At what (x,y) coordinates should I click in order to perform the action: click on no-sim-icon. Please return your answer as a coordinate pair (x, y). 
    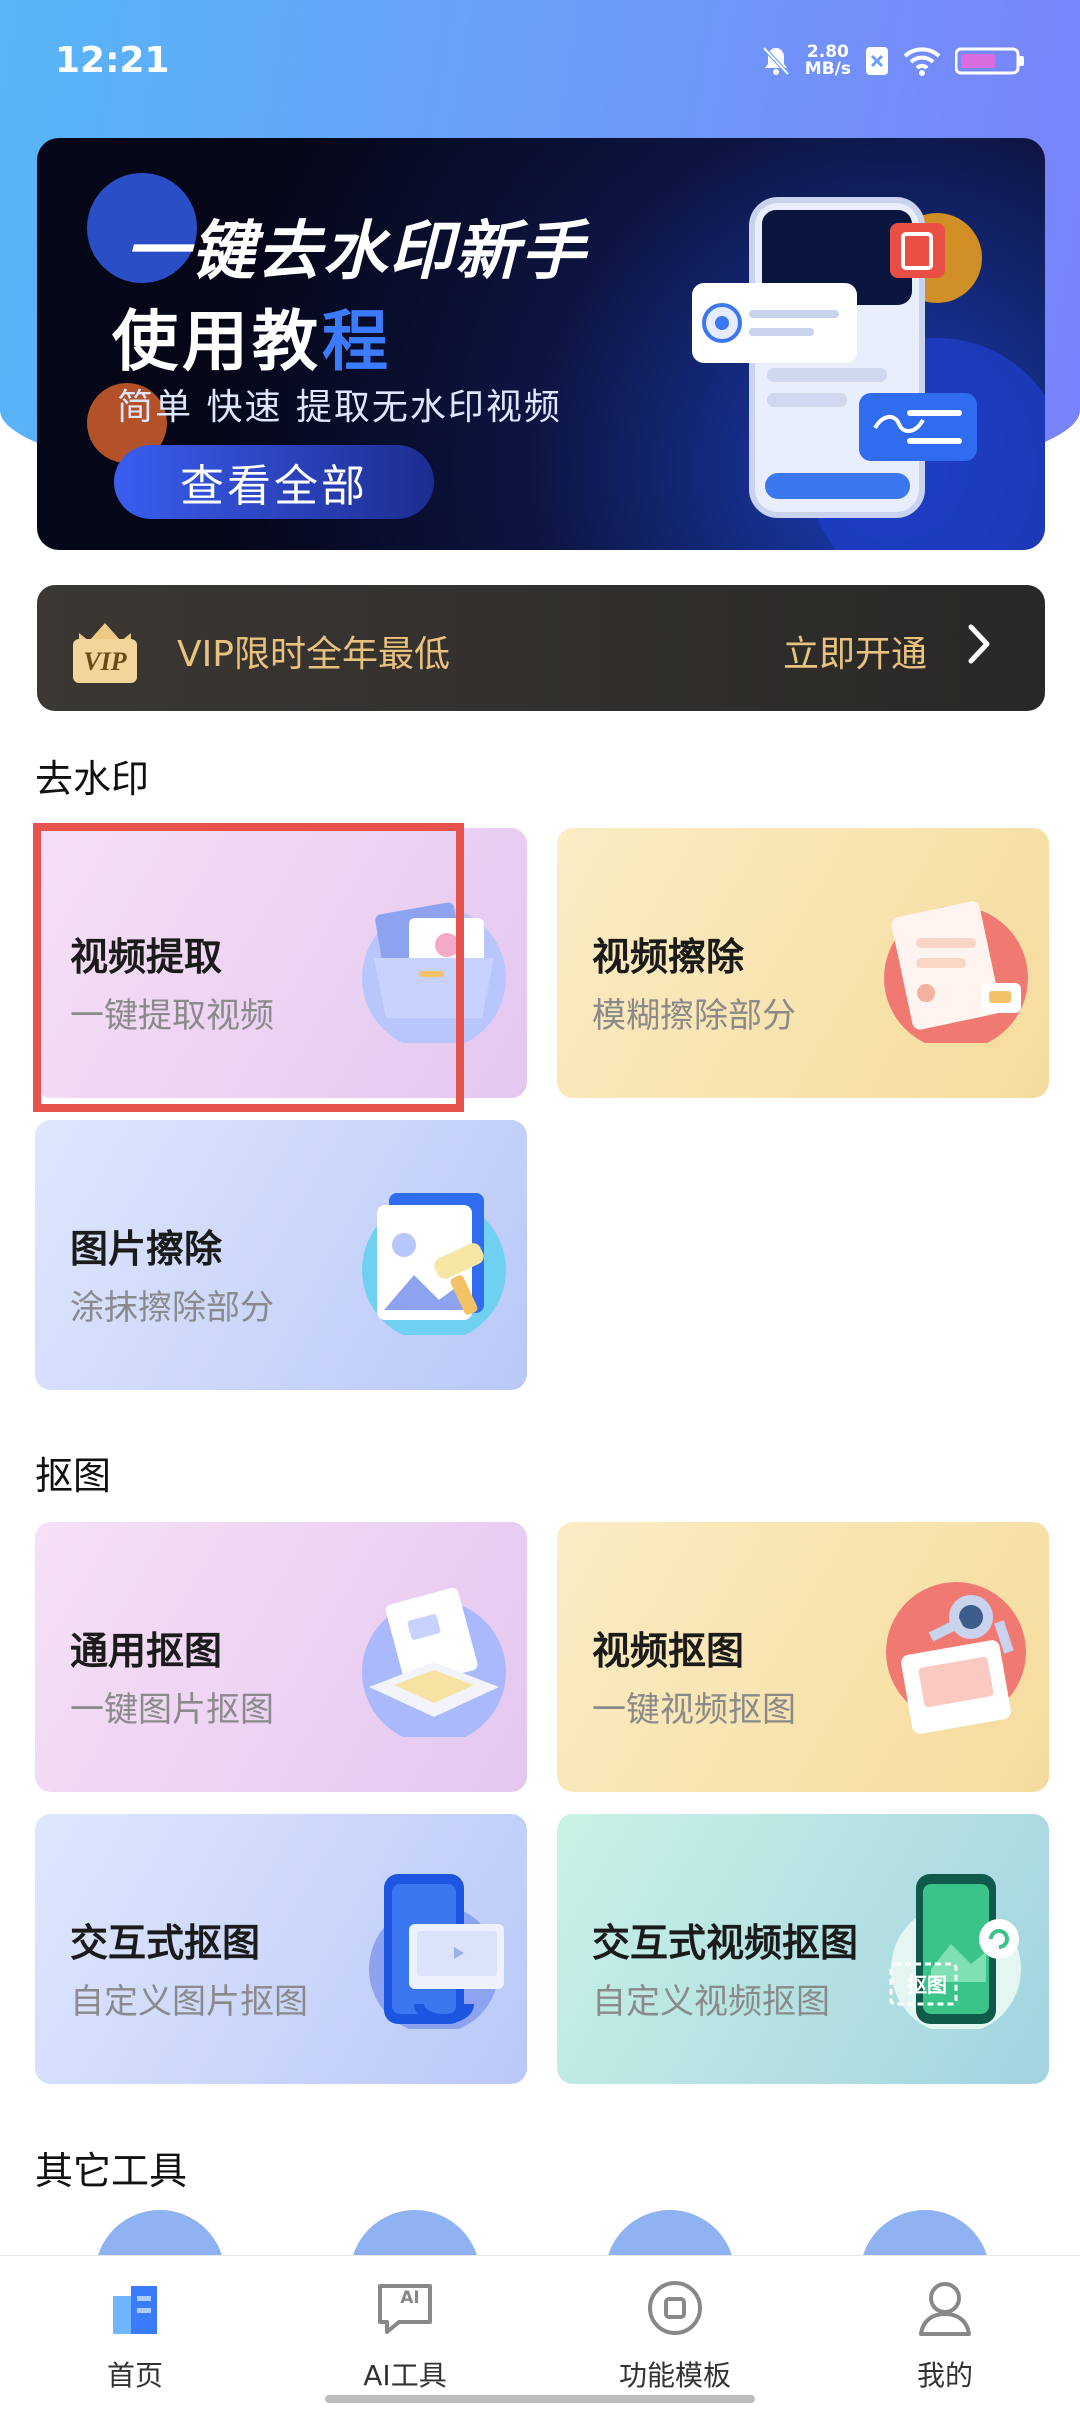
    Looking at the image, I should click on (877, 61).